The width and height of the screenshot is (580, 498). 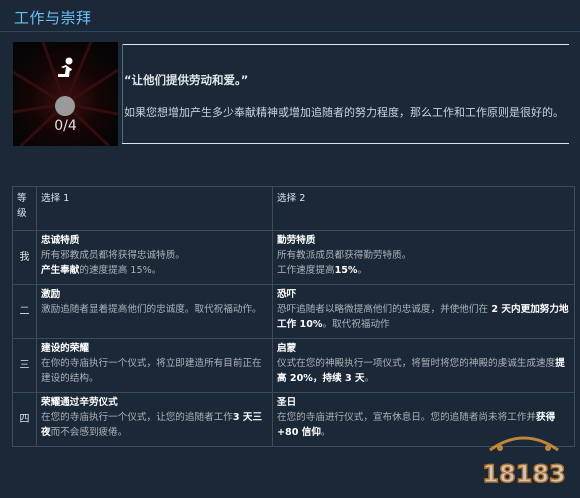 I want to click on option-2-cell: 勤劳特质 所有教派成员都获得勤劳特质。 工作速度提高15%。, so click(x=423, y=257).